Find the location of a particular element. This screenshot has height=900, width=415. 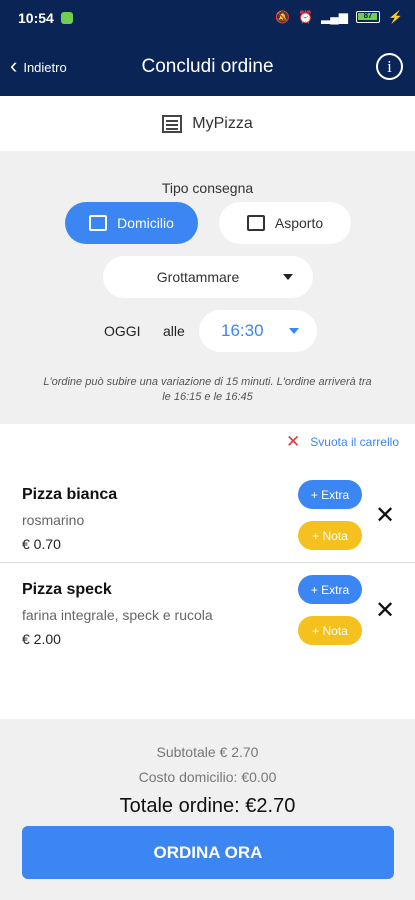

order-now-button: ORDINA ORA is located at coordinates (208, 852).